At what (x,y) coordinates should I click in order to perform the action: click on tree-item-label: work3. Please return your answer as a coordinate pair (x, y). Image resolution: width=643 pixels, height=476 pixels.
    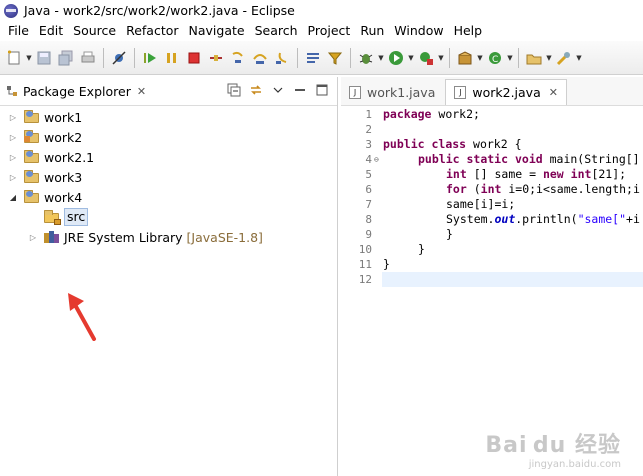
    Looking at the image, I should click on (63, 177).